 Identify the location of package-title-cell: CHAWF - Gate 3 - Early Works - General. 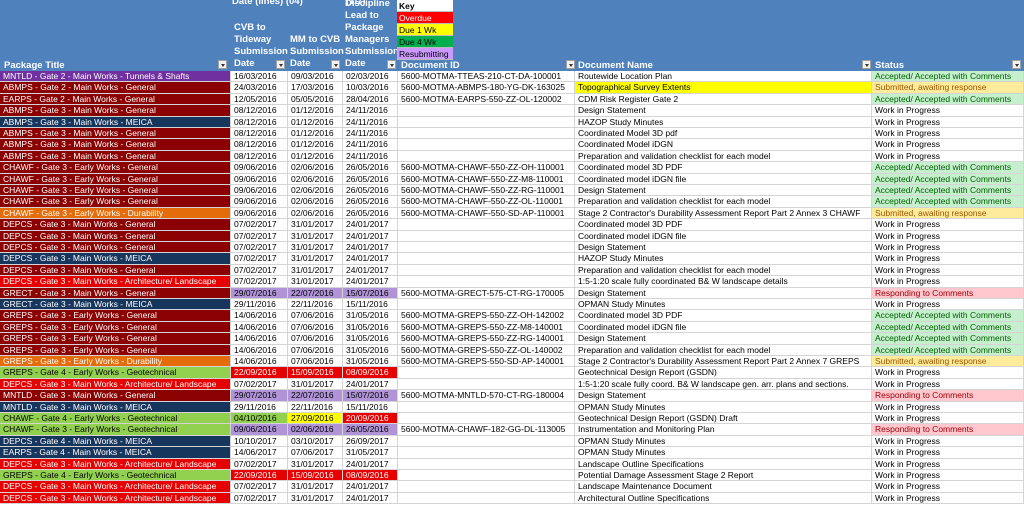
(115, 202).